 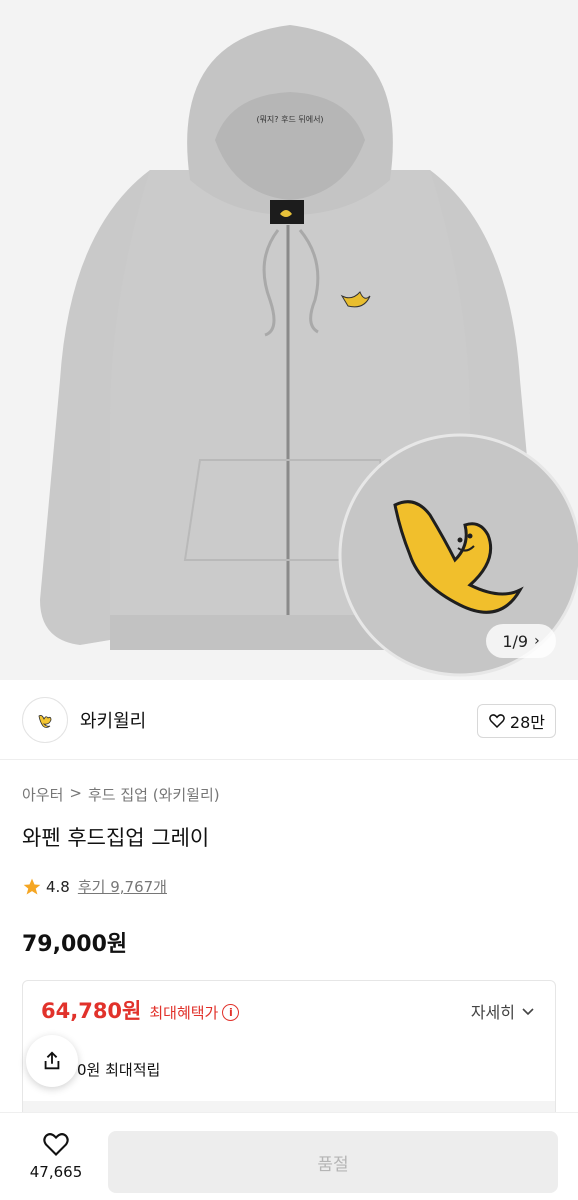 I want to click on brand-logo, so click(x=45, y=719).